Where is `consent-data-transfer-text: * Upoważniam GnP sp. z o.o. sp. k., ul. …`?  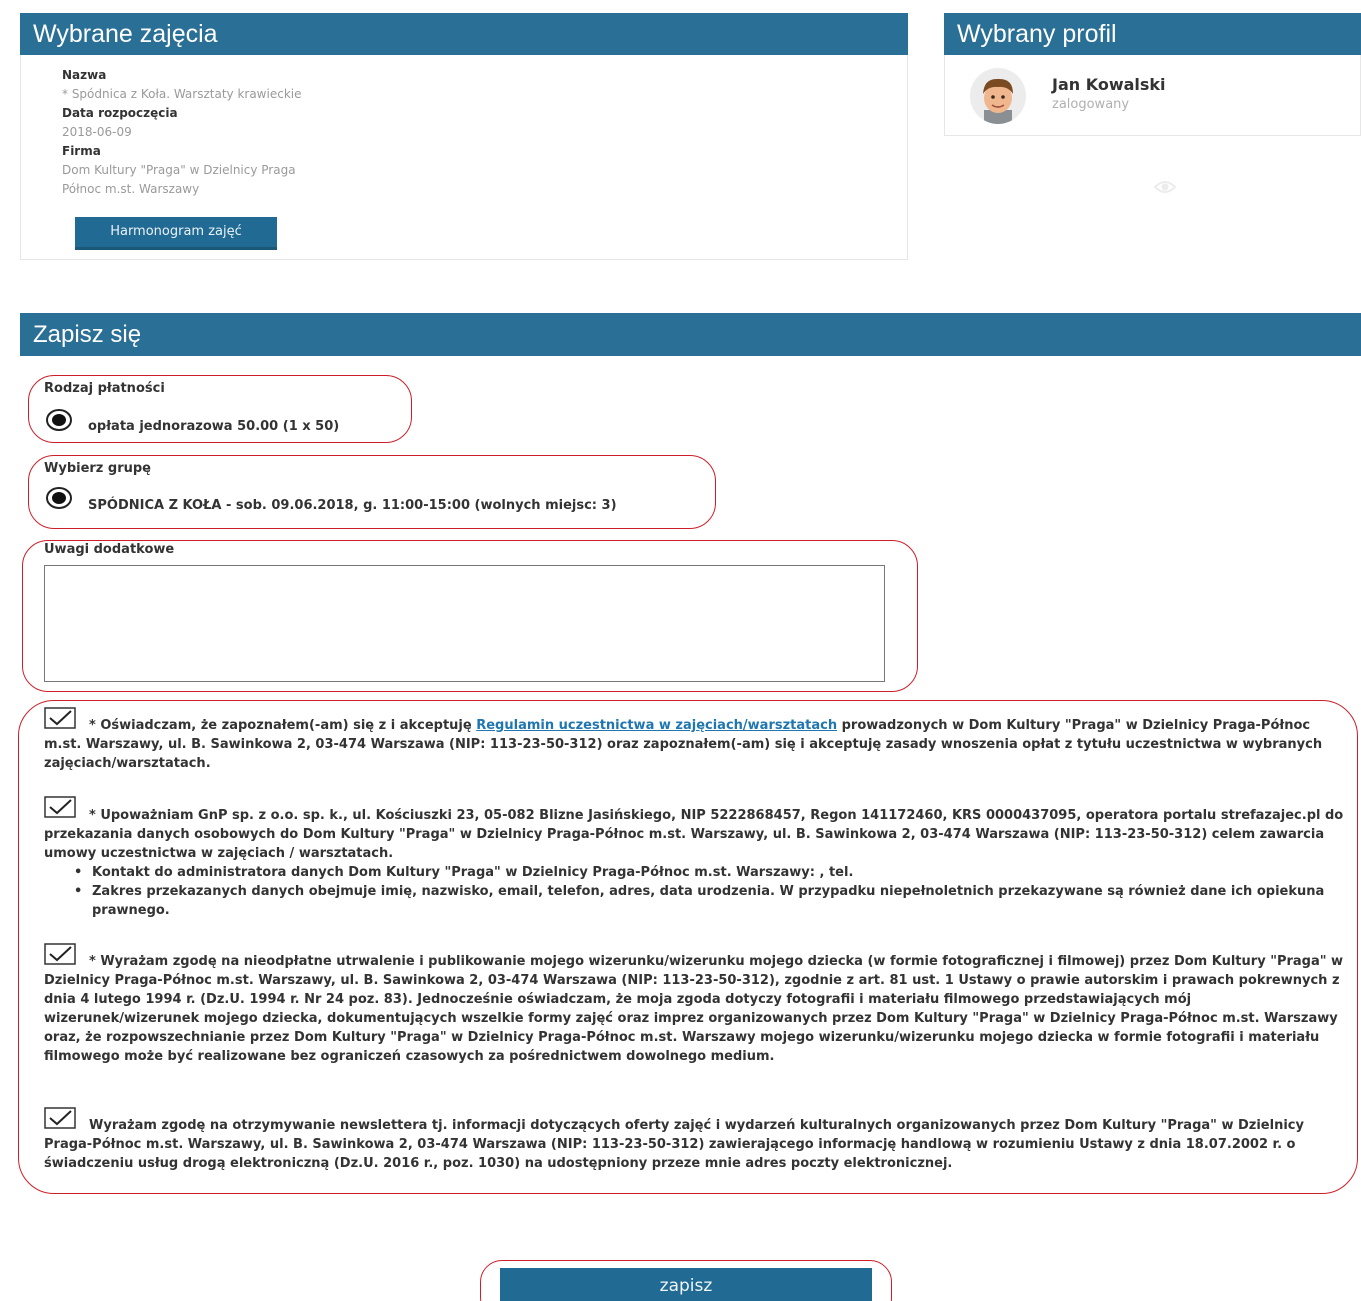
consent-data-transfer-text: * Upoważniam GnP sp. z o.o. sp. k., ul. … is located at coordinates (696, 863).